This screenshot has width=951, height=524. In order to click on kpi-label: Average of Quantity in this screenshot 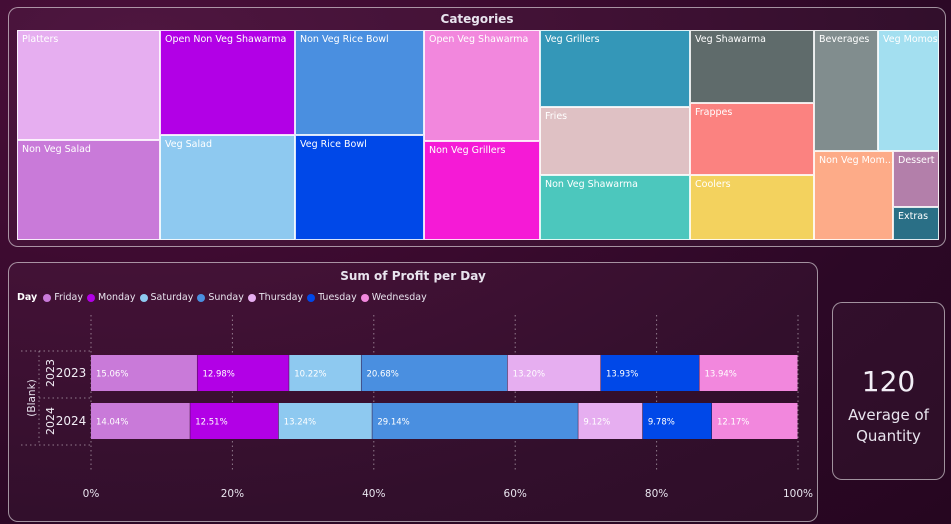, I will do `click(888, 426)`.